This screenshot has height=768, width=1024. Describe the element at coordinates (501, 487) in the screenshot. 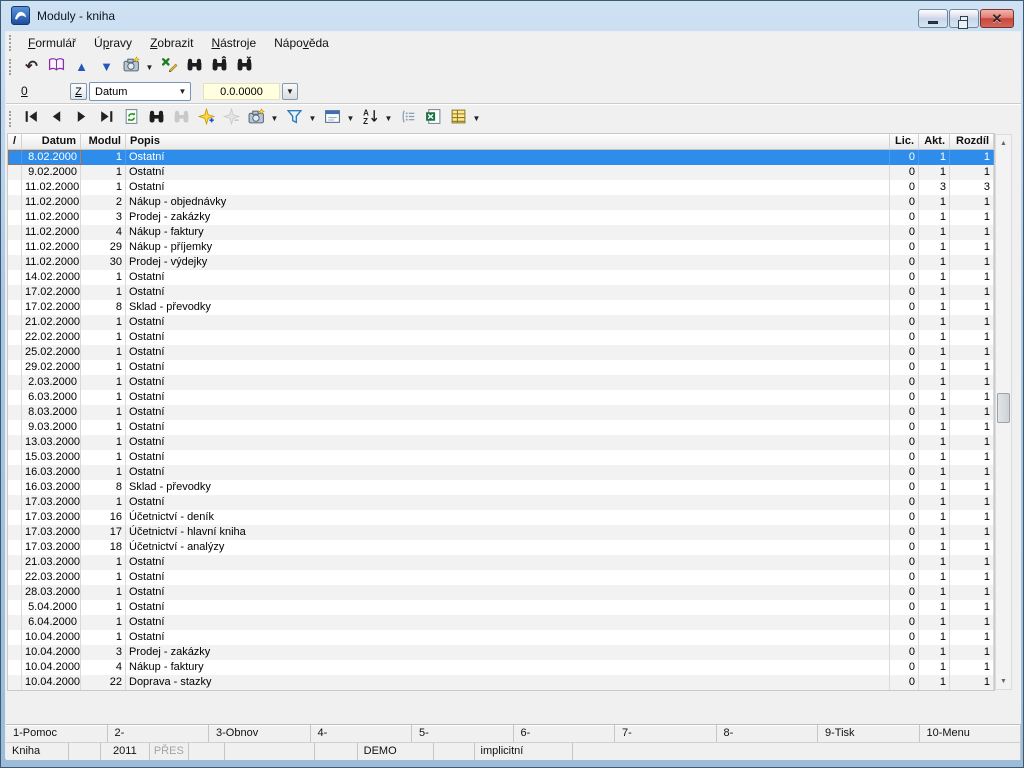

I see `table-row: 16.03.2000 8 Sklad - převodky 0 1 1` at that location.